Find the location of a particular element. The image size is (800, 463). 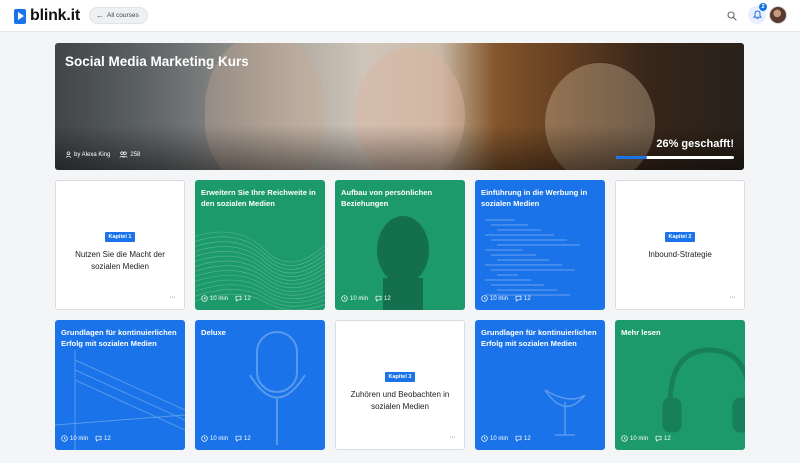

chapter-content: Kapitel 2 Inbound-Strategie is located at coordinates (680, 243).